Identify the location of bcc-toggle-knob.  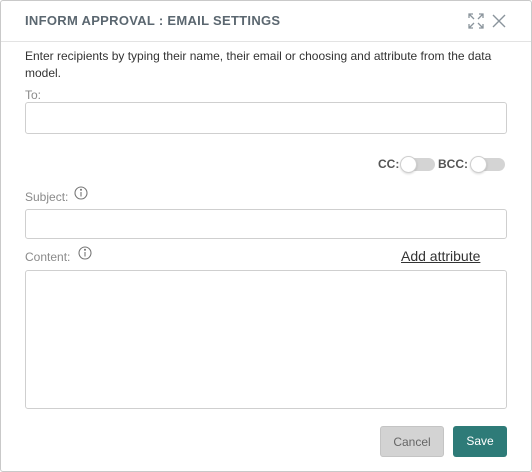
(478, 164).